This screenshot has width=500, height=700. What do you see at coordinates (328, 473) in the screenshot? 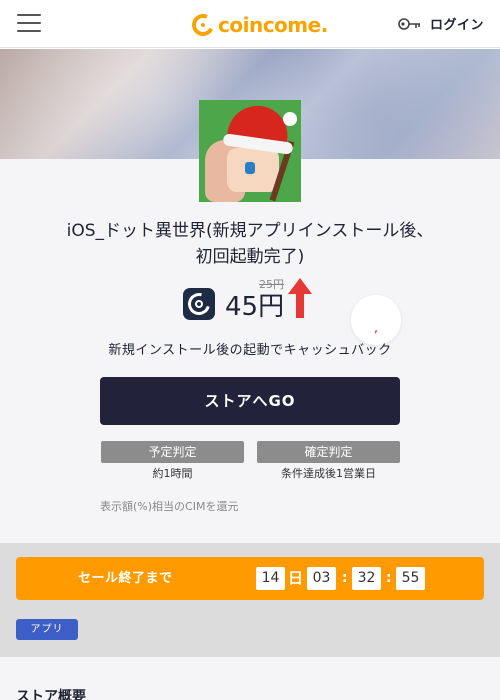
I see `confirmed-judgement-value: 条件達成後1営業日` at bounding box center [328, 473].